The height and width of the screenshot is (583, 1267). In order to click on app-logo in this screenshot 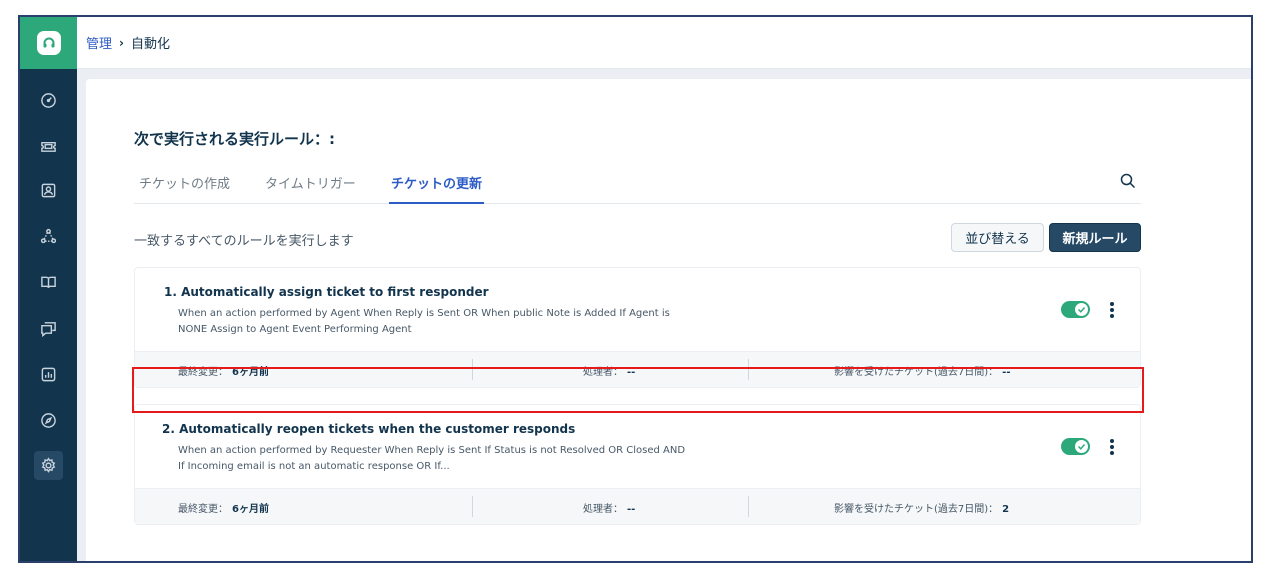, I will do `click(48, 43)`.